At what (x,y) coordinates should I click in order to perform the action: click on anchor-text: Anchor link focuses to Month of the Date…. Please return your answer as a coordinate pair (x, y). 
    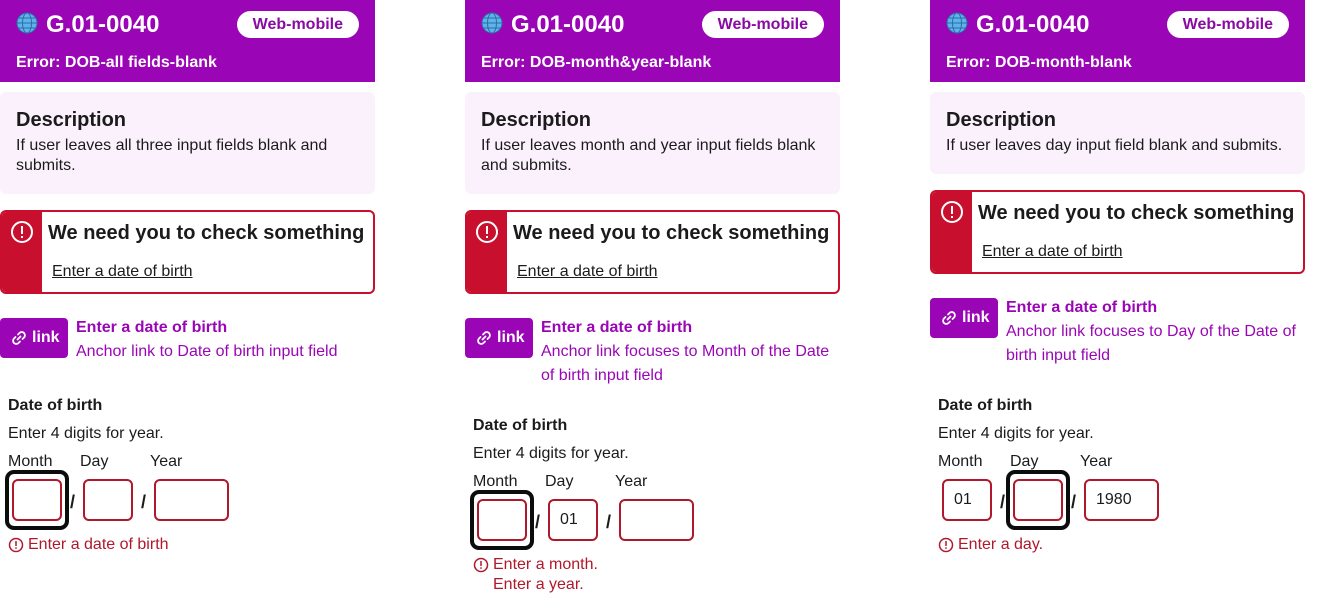
    Looking at the image, I should click on (685, 363).